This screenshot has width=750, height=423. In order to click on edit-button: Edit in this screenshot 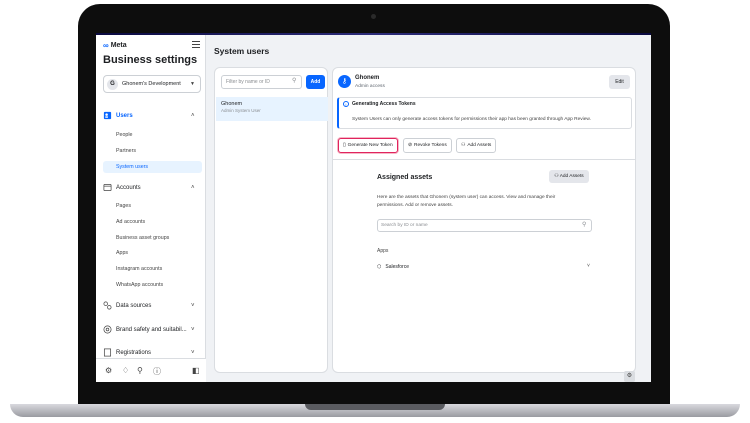, I will do `click(619, 82)`.